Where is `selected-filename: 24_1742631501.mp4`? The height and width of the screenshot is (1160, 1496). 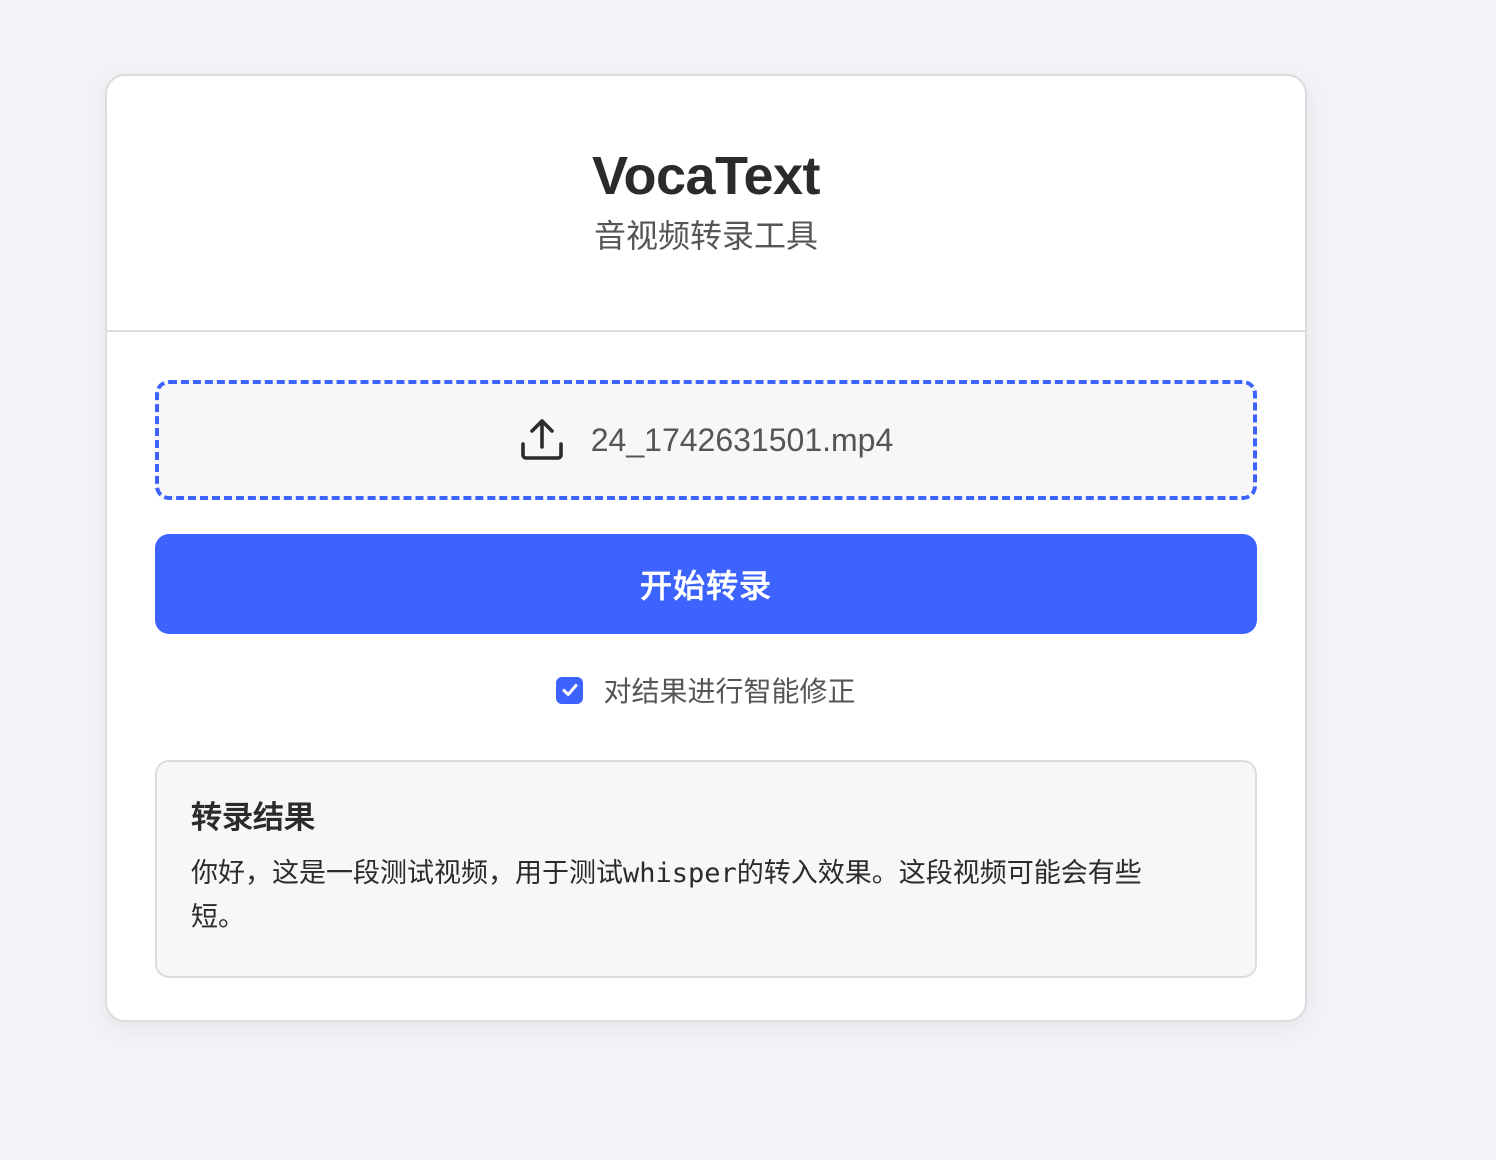
selected-filename: 24_1742631501.mp4 is located at coordinates (742, 439).